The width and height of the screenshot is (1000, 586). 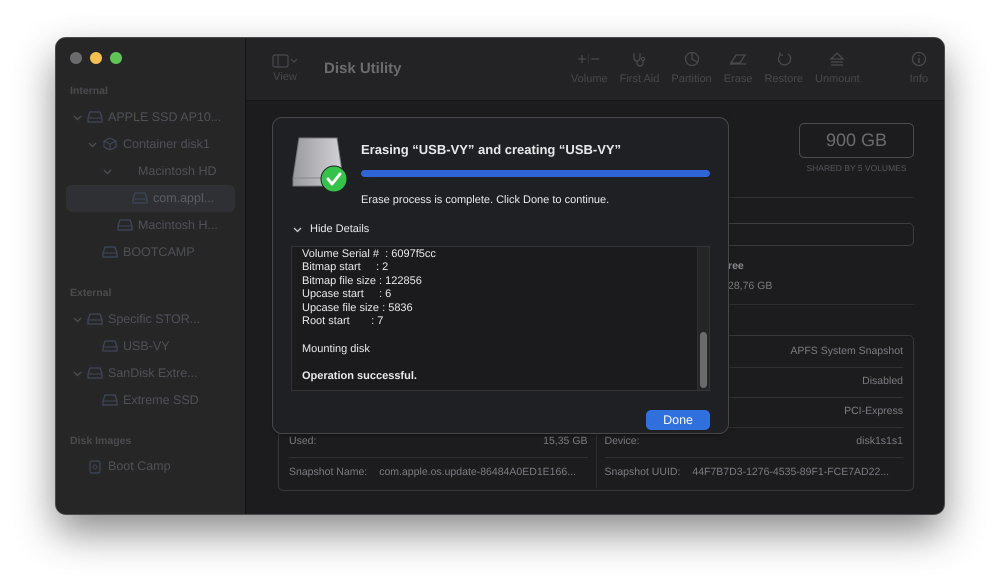 What do you see at coordinates (360, 377) in the screenshot?
I see `log-paragraph: Operation successful.` at bounding box center [360, 377].